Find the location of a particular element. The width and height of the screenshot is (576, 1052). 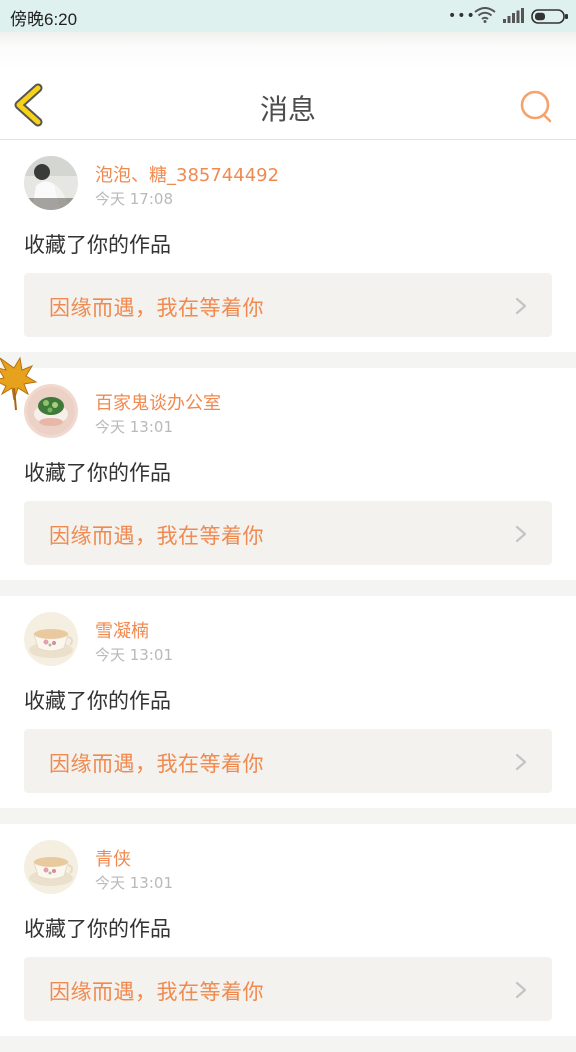

status-bar: 傍晚6:20 ••• is located at coordinates (288, 16).